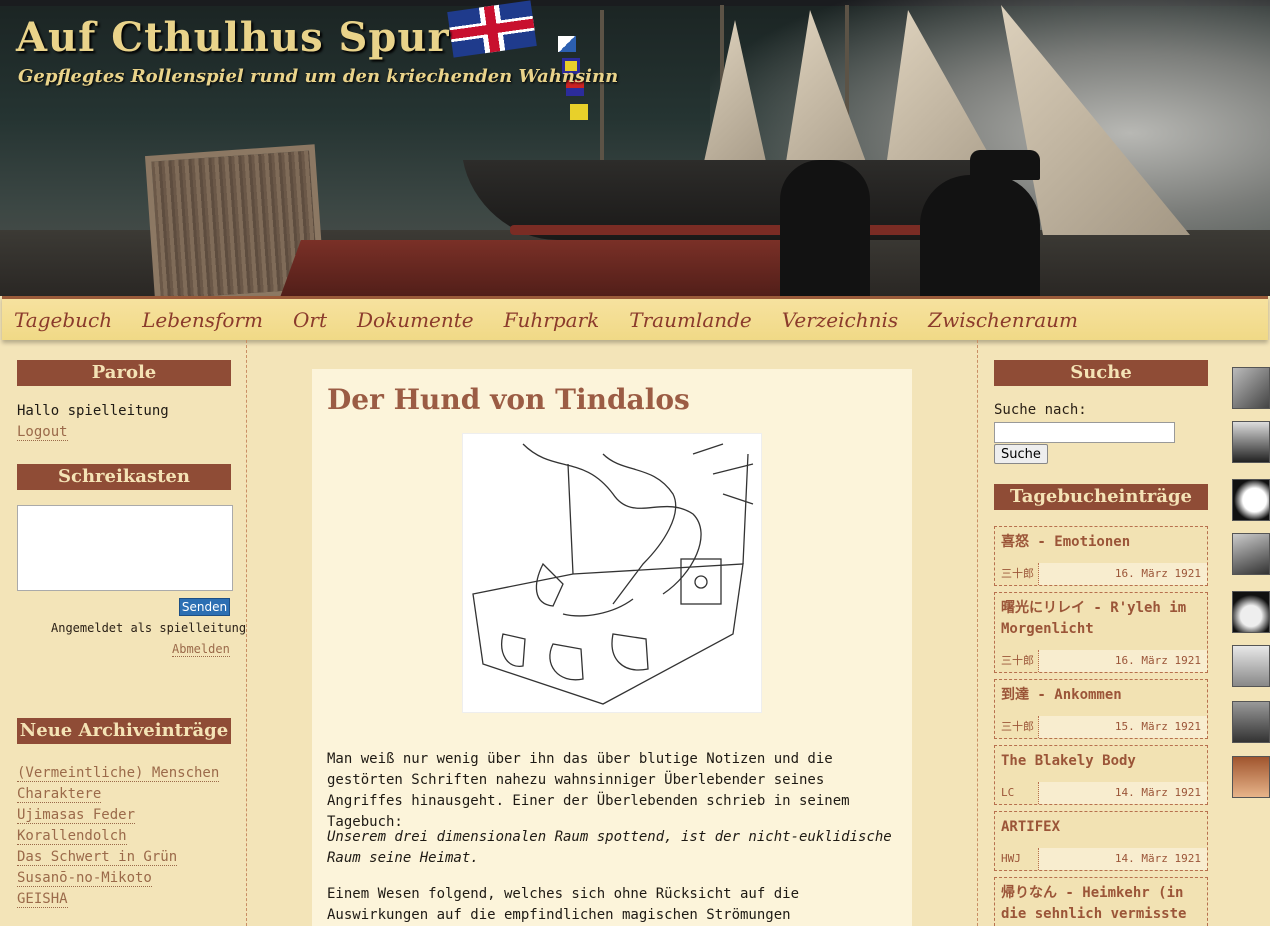 The width and height of the screenshot is (1270, 926). I want to click on entry-meta: HWJ 14. März 1921, so click(1101, 859).